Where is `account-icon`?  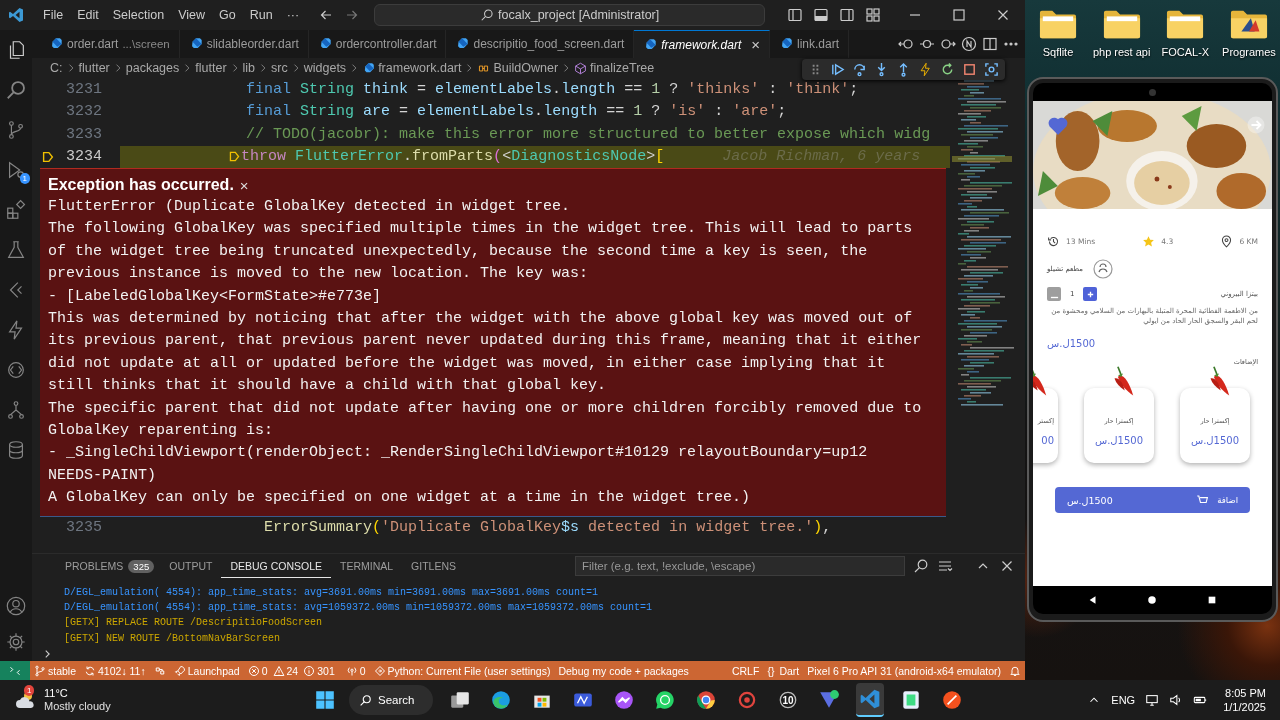
account-icon is located at coordinates (16, 606).